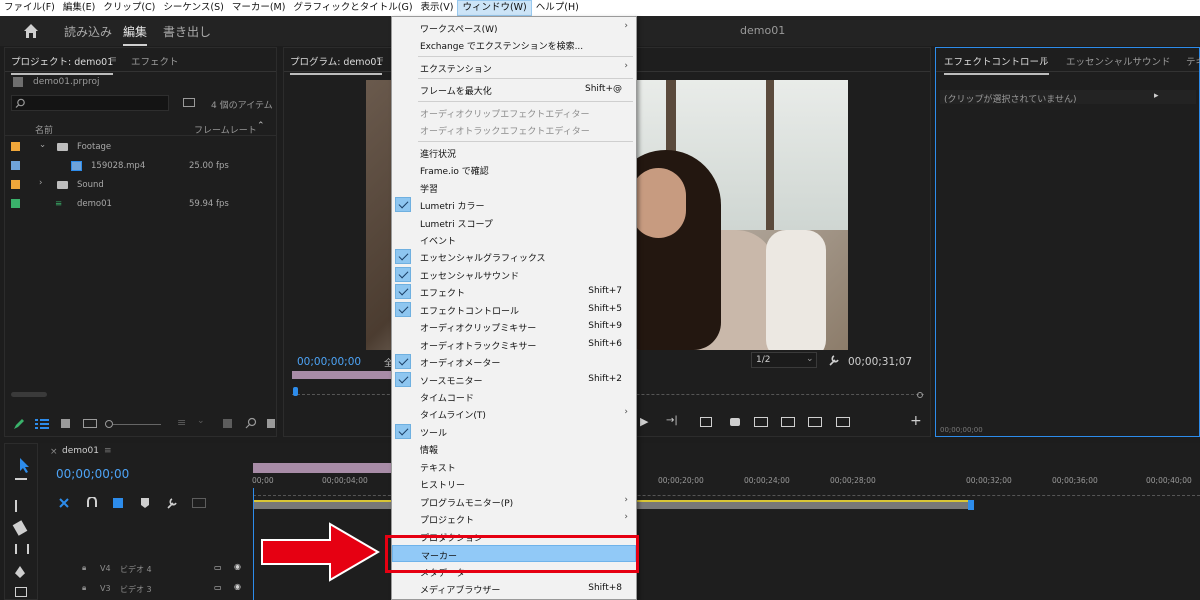 This screenshot has height=600, width=1200. I want to click on go-to-out-icon: →|, so click(672, 420).